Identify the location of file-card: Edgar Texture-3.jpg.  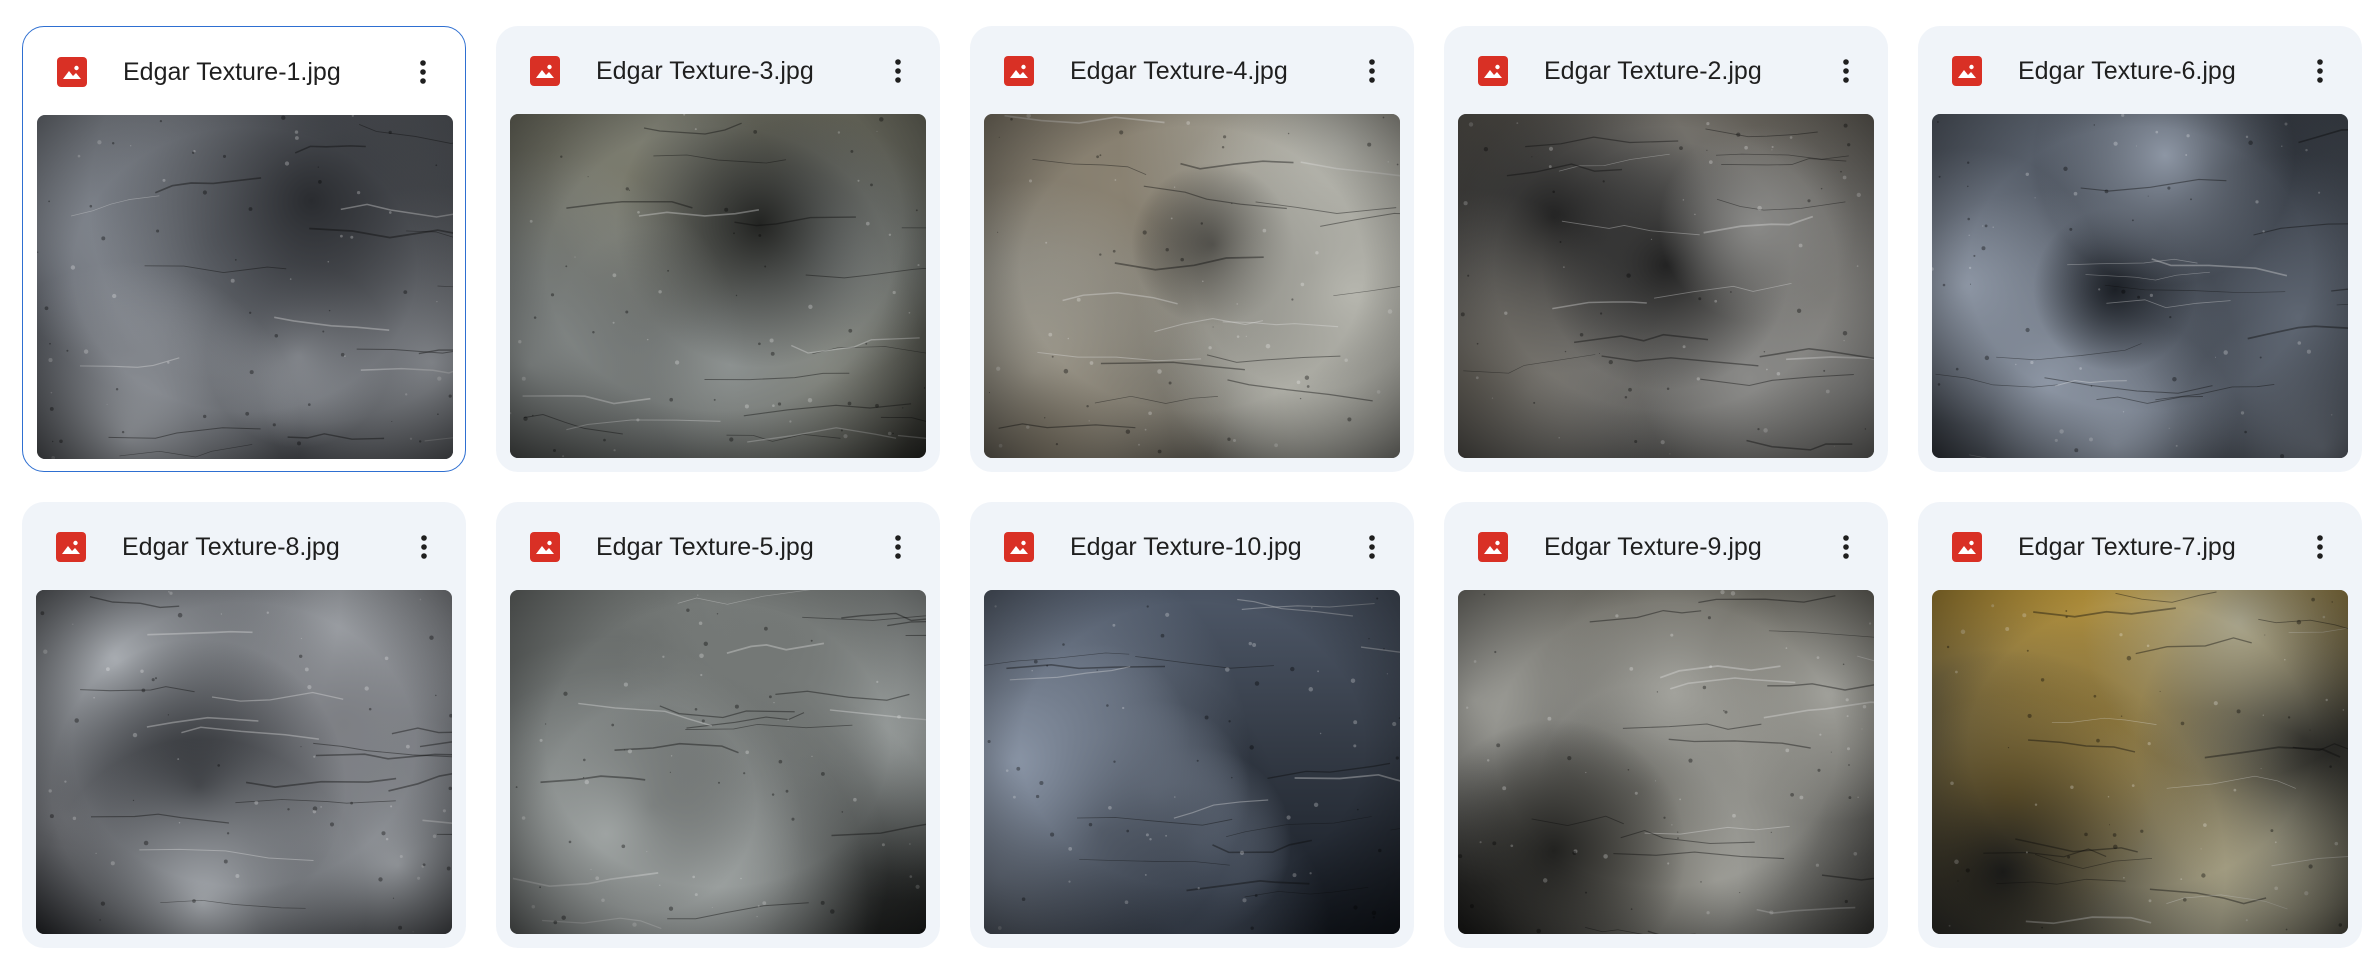
(718, 249).